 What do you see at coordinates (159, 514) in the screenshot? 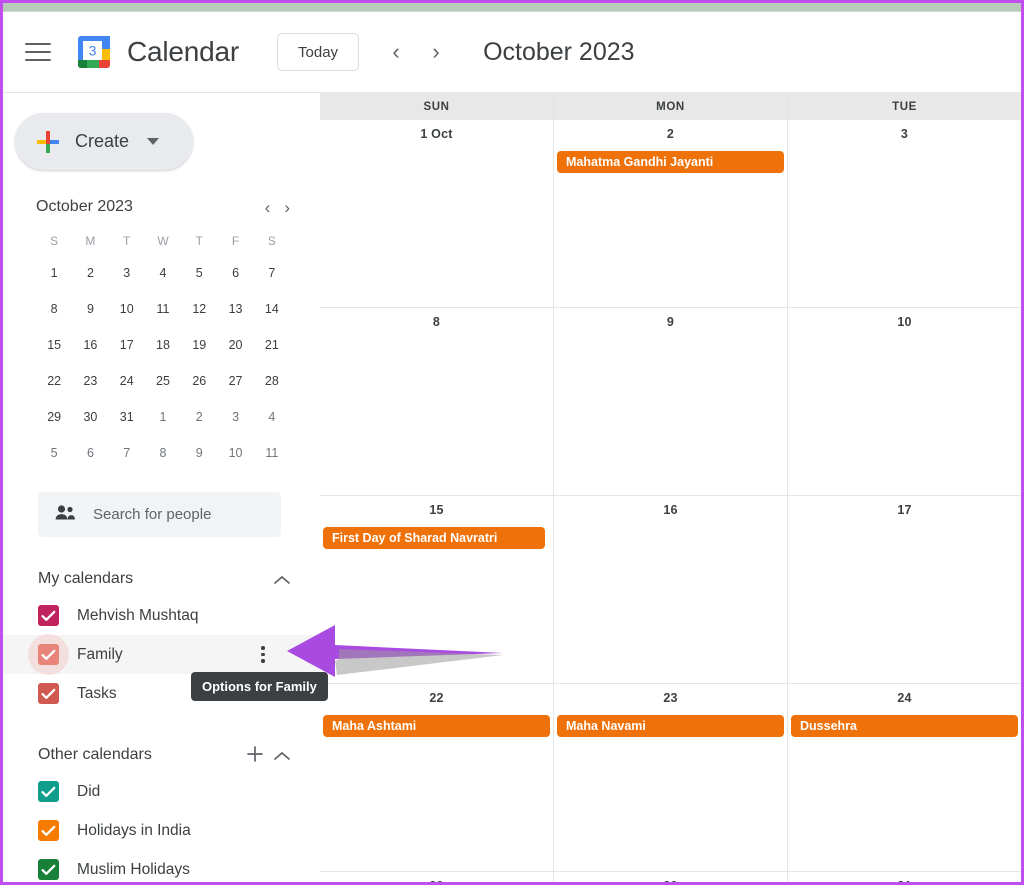
I see `search-people-input: Search for people` at bounding box center [159, 514].